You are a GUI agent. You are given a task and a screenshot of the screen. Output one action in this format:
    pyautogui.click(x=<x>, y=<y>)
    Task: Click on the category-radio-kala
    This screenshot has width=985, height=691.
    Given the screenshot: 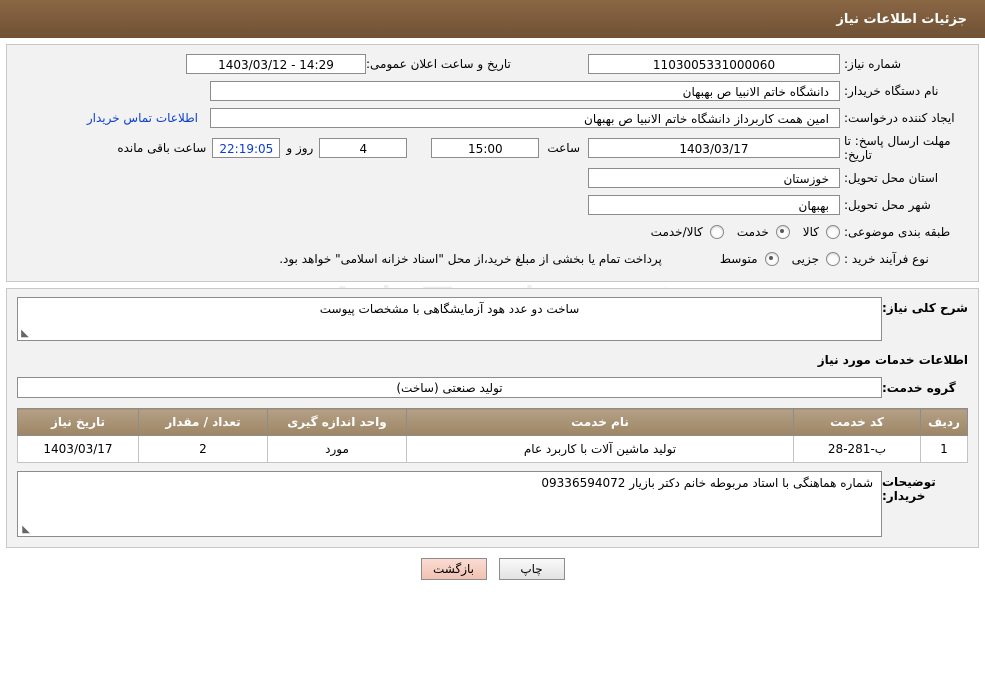 What is the action you would take?
    pyautogui.click(x=833, y=232)
    